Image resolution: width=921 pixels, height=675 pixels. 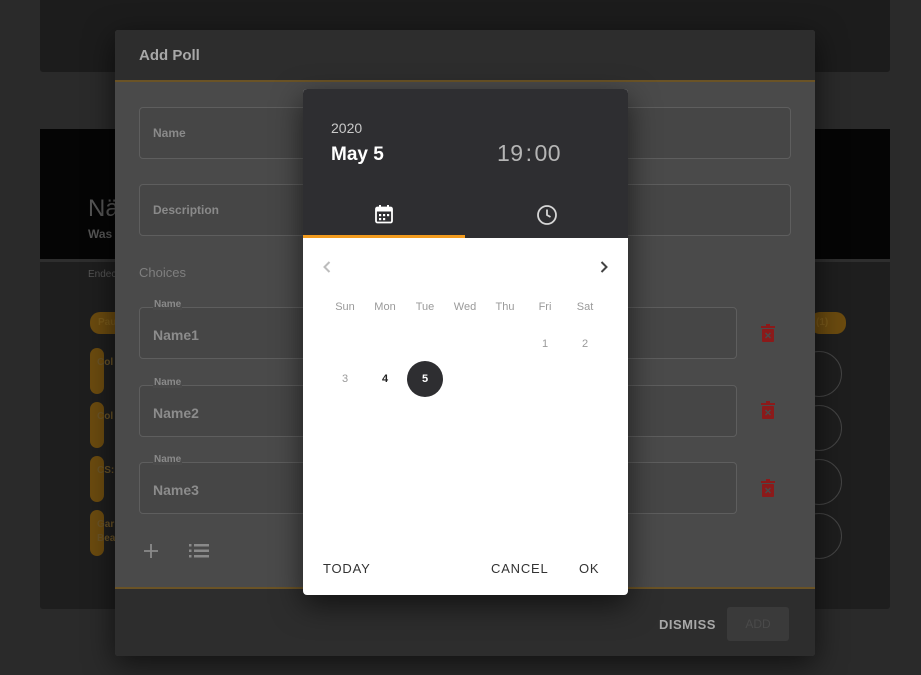 What do you see at coordinates (151, 551) in the screenshot?
I see `add-choice-icon` at bounding box center [151, 551].